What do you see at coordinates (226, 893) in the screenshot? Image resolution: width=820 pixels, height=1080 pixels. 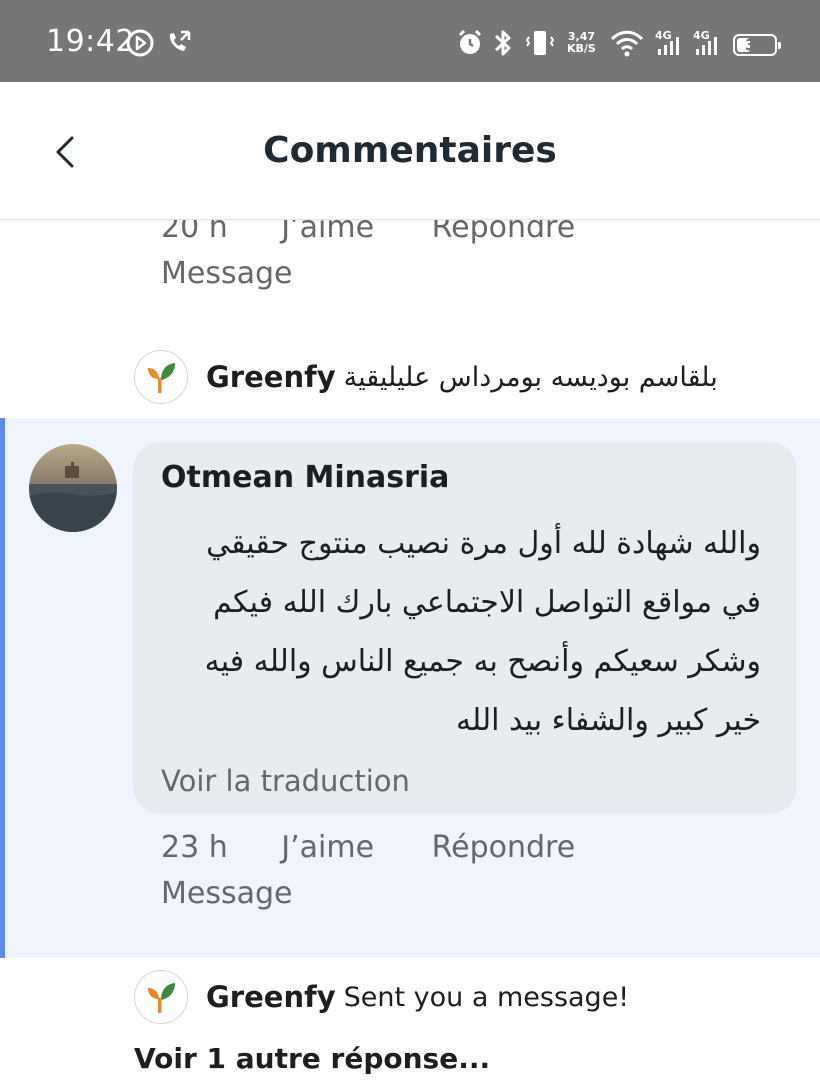 I see `message-button: Message` at bounding box center [226, 893].